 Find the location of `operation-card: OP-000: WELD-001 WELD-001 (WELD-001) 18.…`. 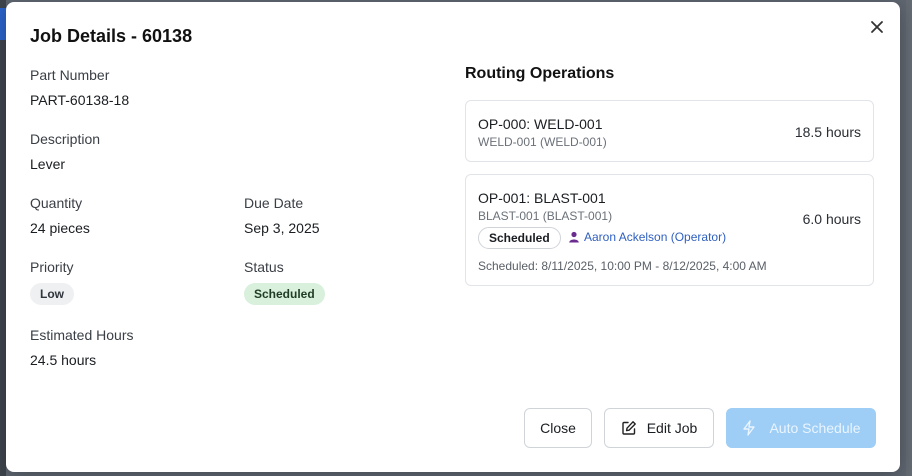

operation-card: OP-000: WELD-001 WELD-001 (WELD-001) 18.… is located at coordinates (669, 131).